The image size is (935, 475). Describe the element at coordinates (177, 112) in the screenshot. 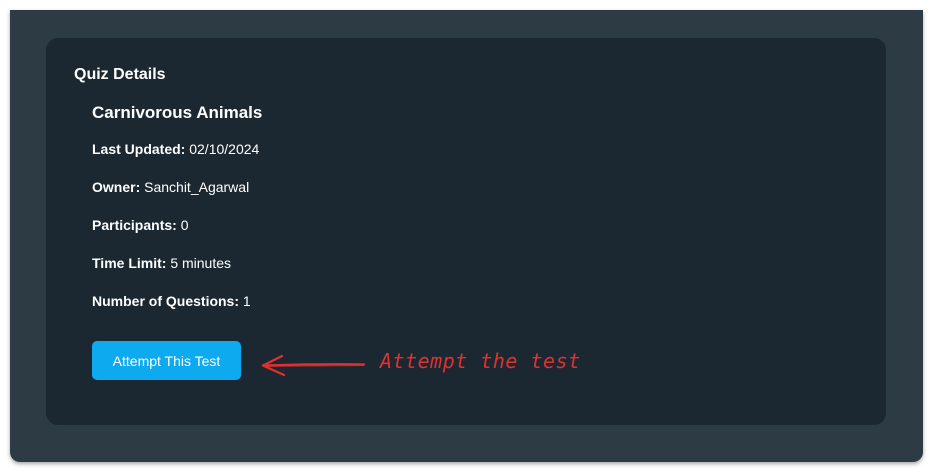

I see `quiz-name: Carnivorous Animals` at that location.